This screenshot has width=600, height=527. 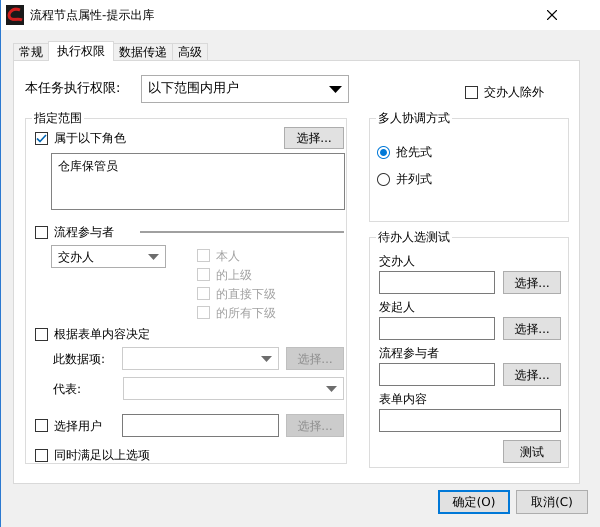 What do you see at coordinates (552, 15) in the screenshot?
I see `close-icon` at bounding box center [552, 15].